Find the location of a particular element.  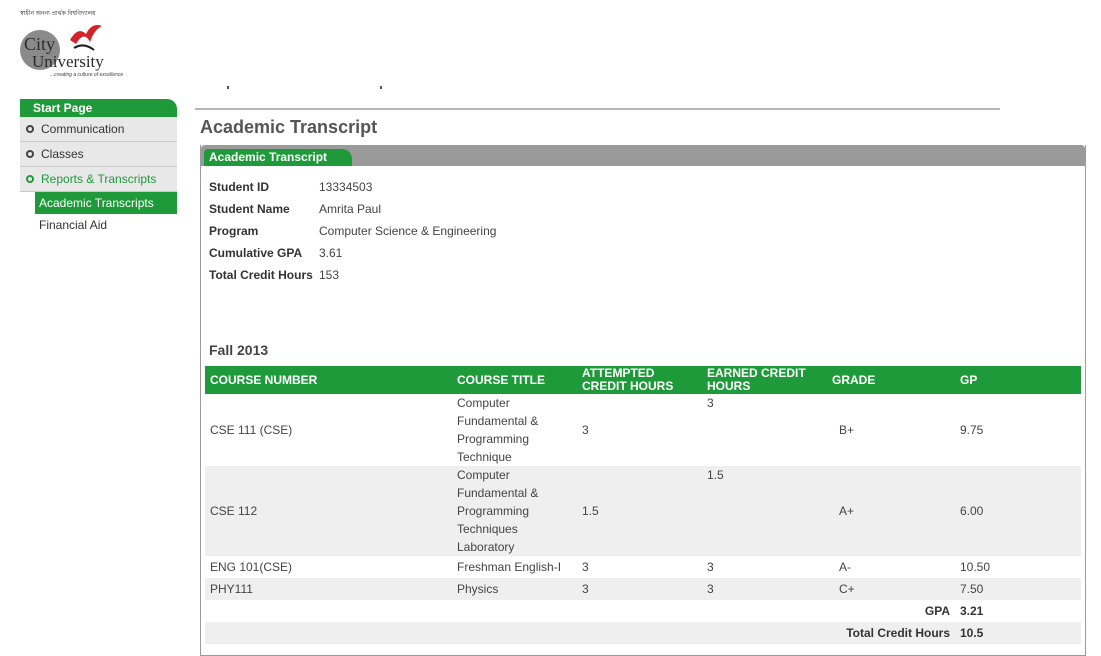

field-label: Program is located at coordinates (234, 231).